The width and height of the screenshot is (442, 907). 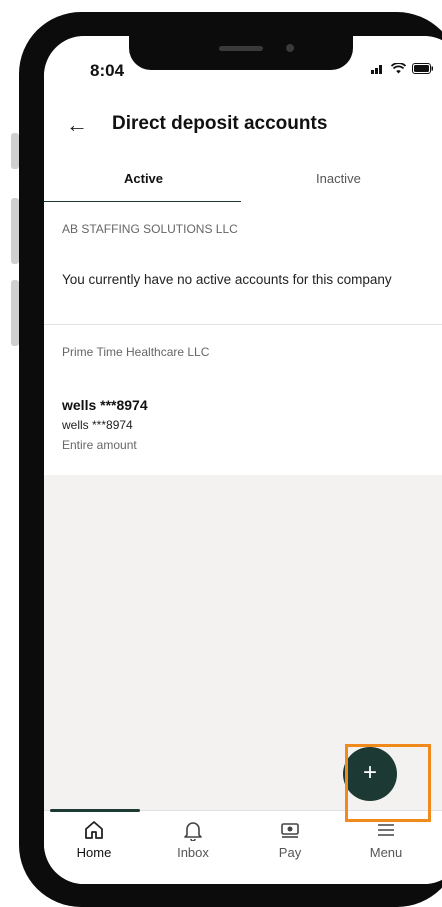 I want to click on bell-icon, so click(x=193, y=831).